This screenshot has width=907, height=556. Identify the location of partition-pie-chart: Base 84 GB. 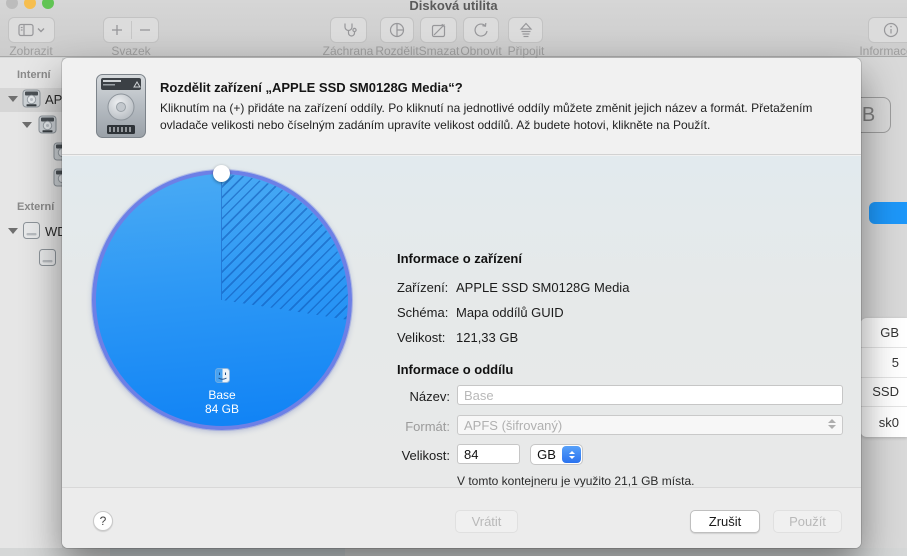
(222, 297).